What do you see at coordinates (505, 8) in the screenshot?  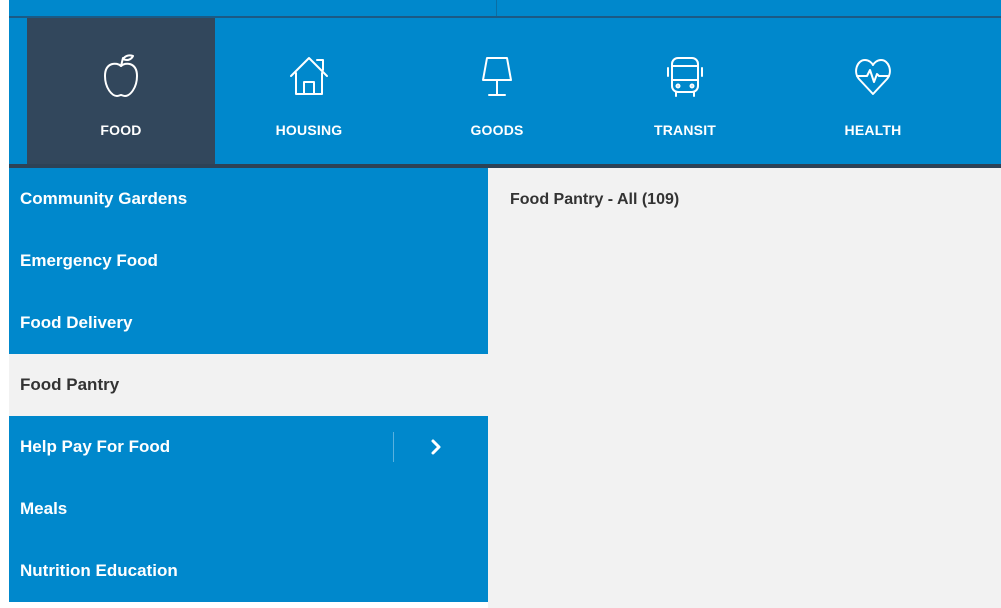 I see `top-strip` at bounding box center [505, 8].